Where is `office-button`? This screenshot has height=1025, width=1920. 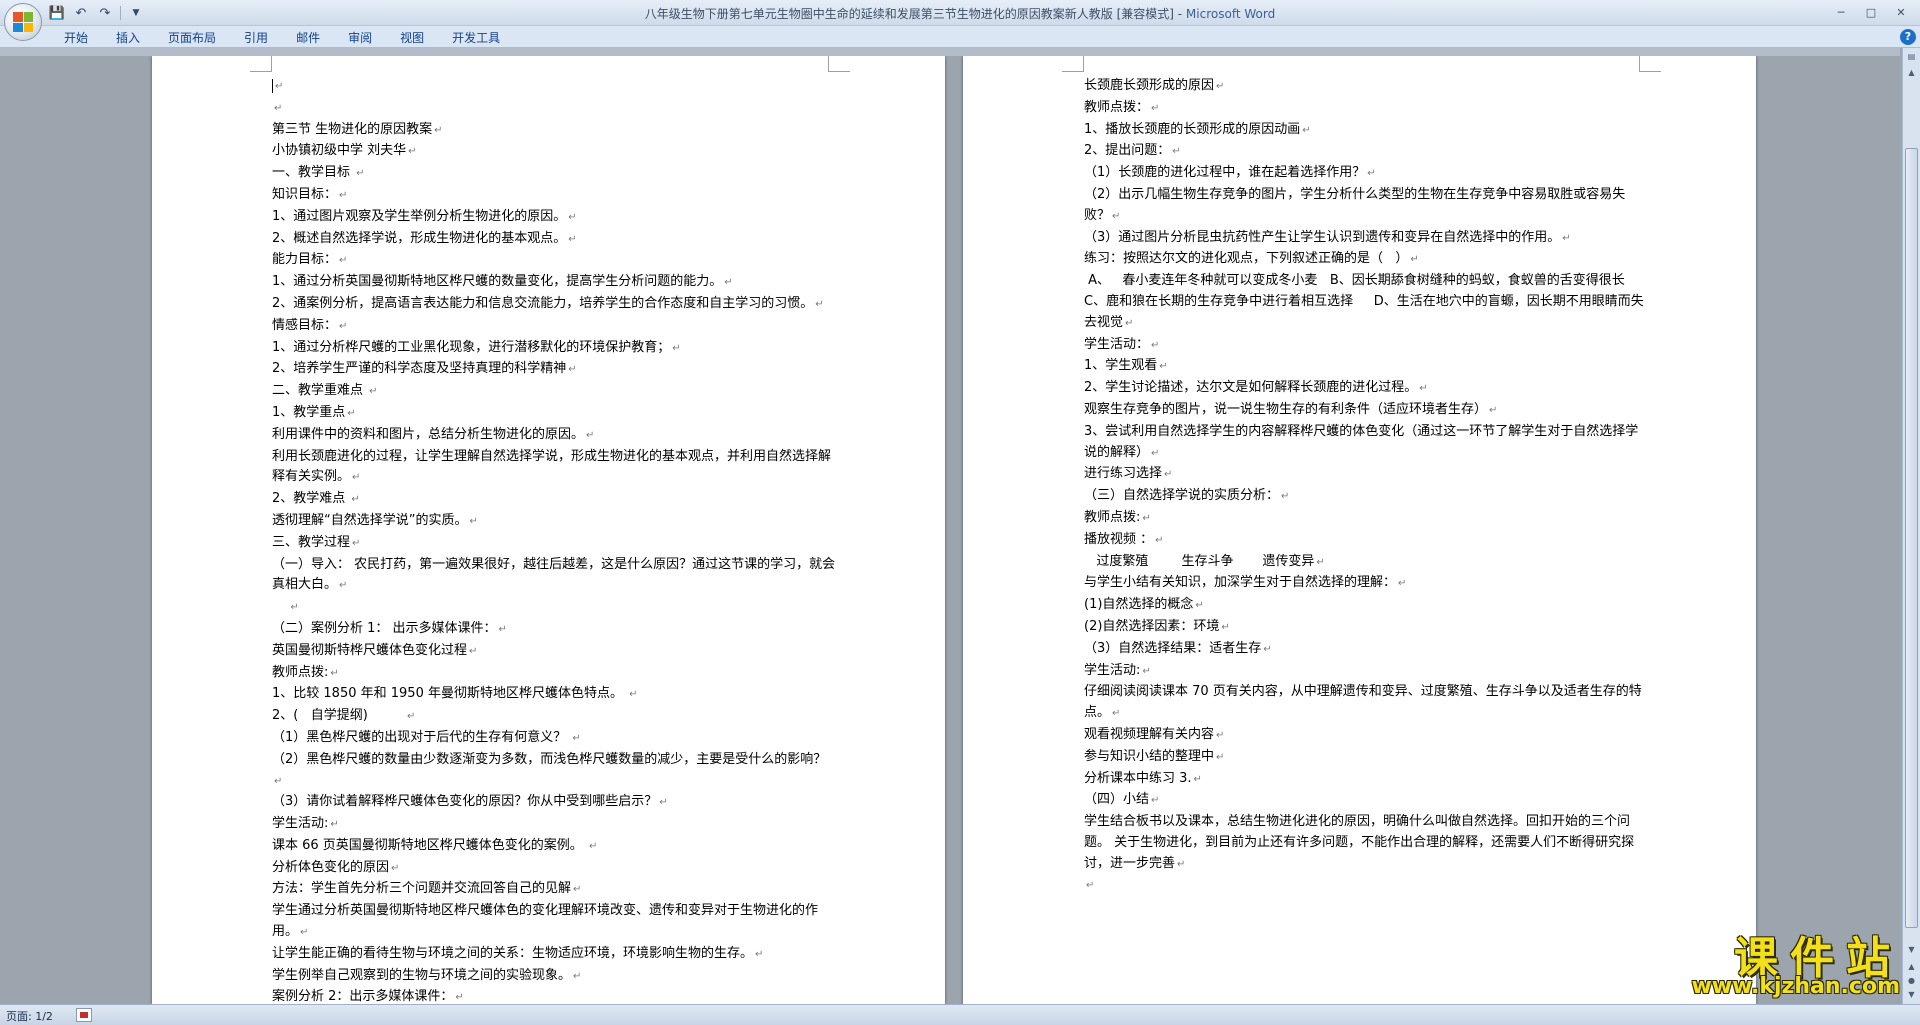
office-button is located at coordinates (23, 22).